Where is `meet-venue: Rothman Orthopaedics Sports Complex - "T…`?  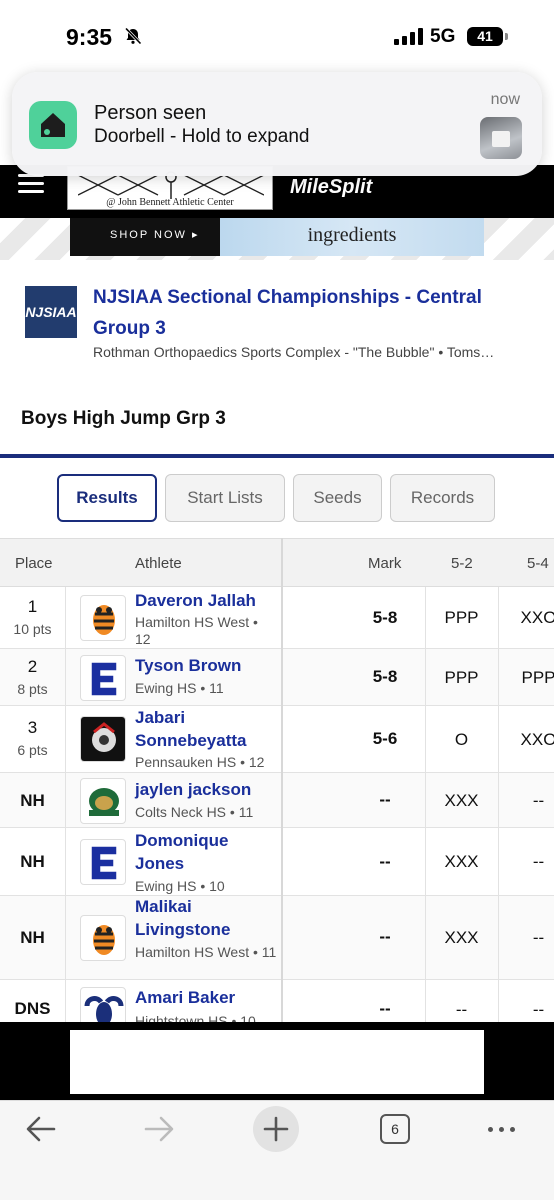 meet-venue: Rothman Orthopaedics Sports Complex - "T… is located at coordinates (294, 352).